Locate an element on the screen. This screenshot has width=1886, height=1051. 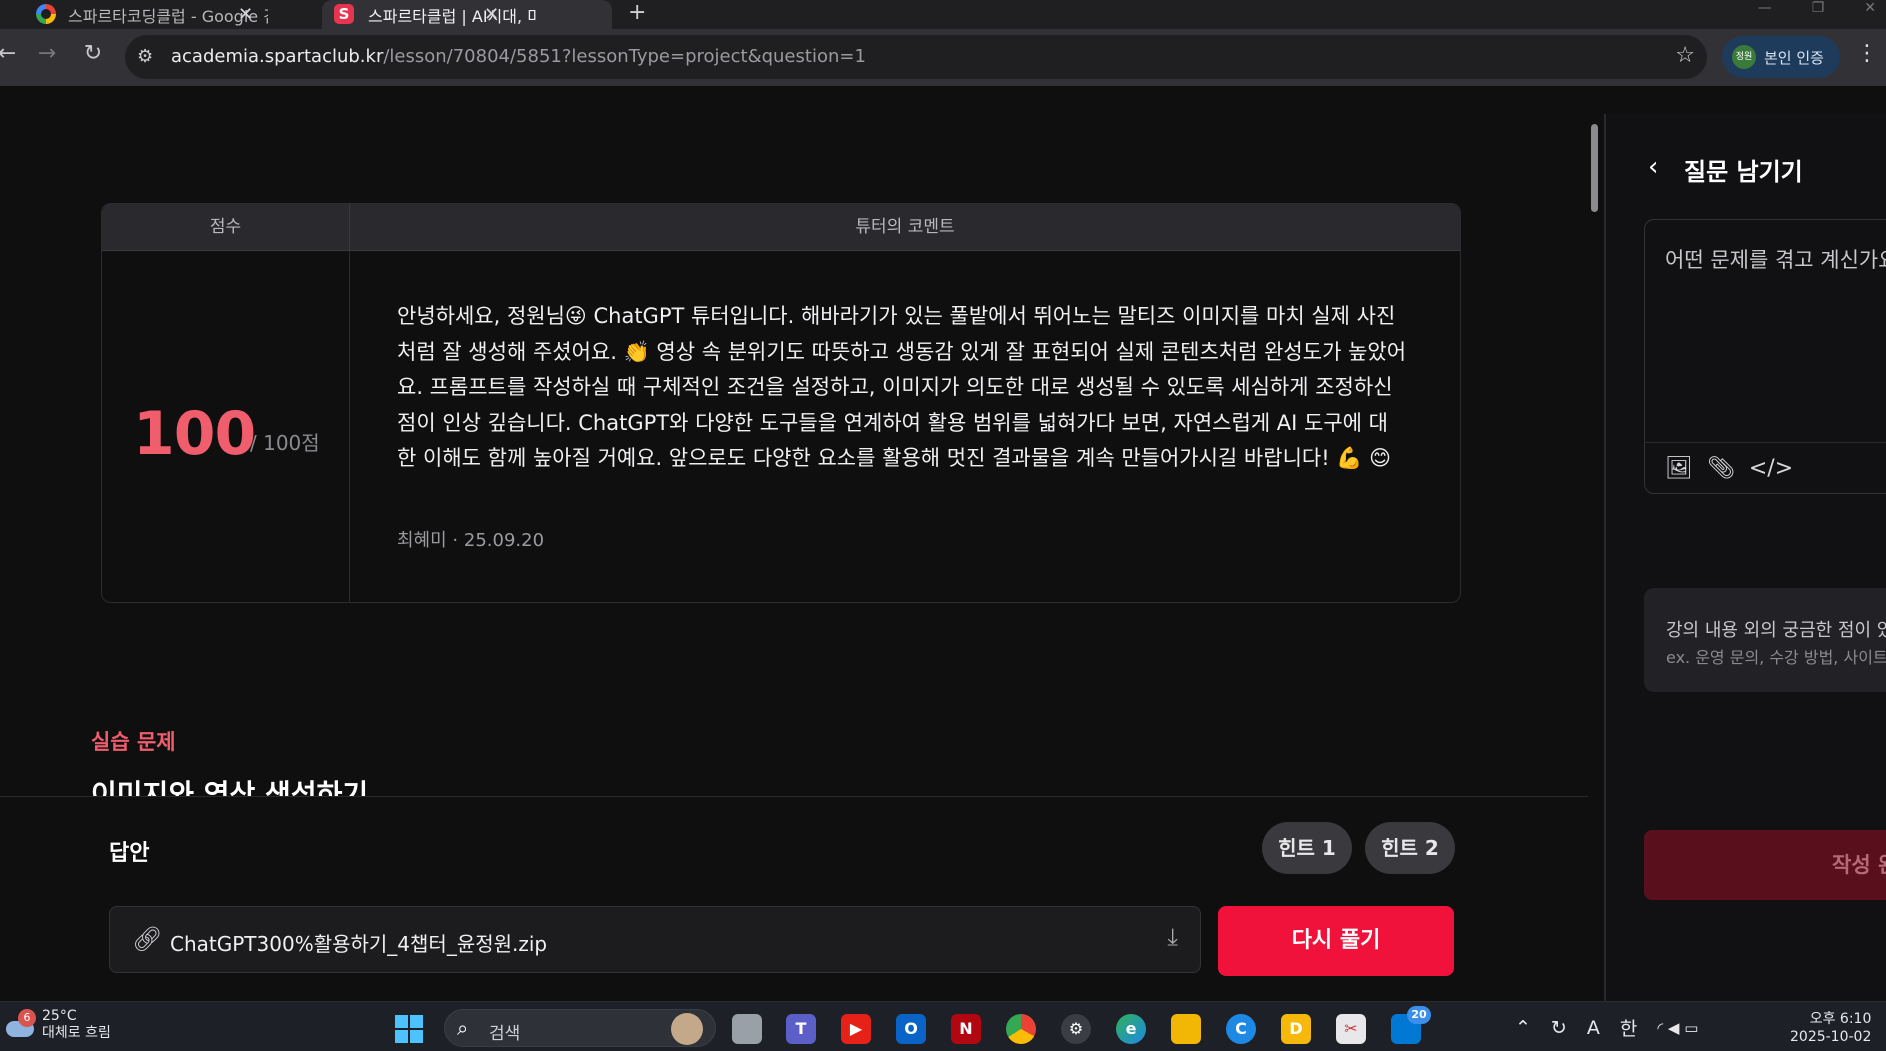
weather-text: 25°C 대체로 흐림 is located at coordinates (76, 1025).